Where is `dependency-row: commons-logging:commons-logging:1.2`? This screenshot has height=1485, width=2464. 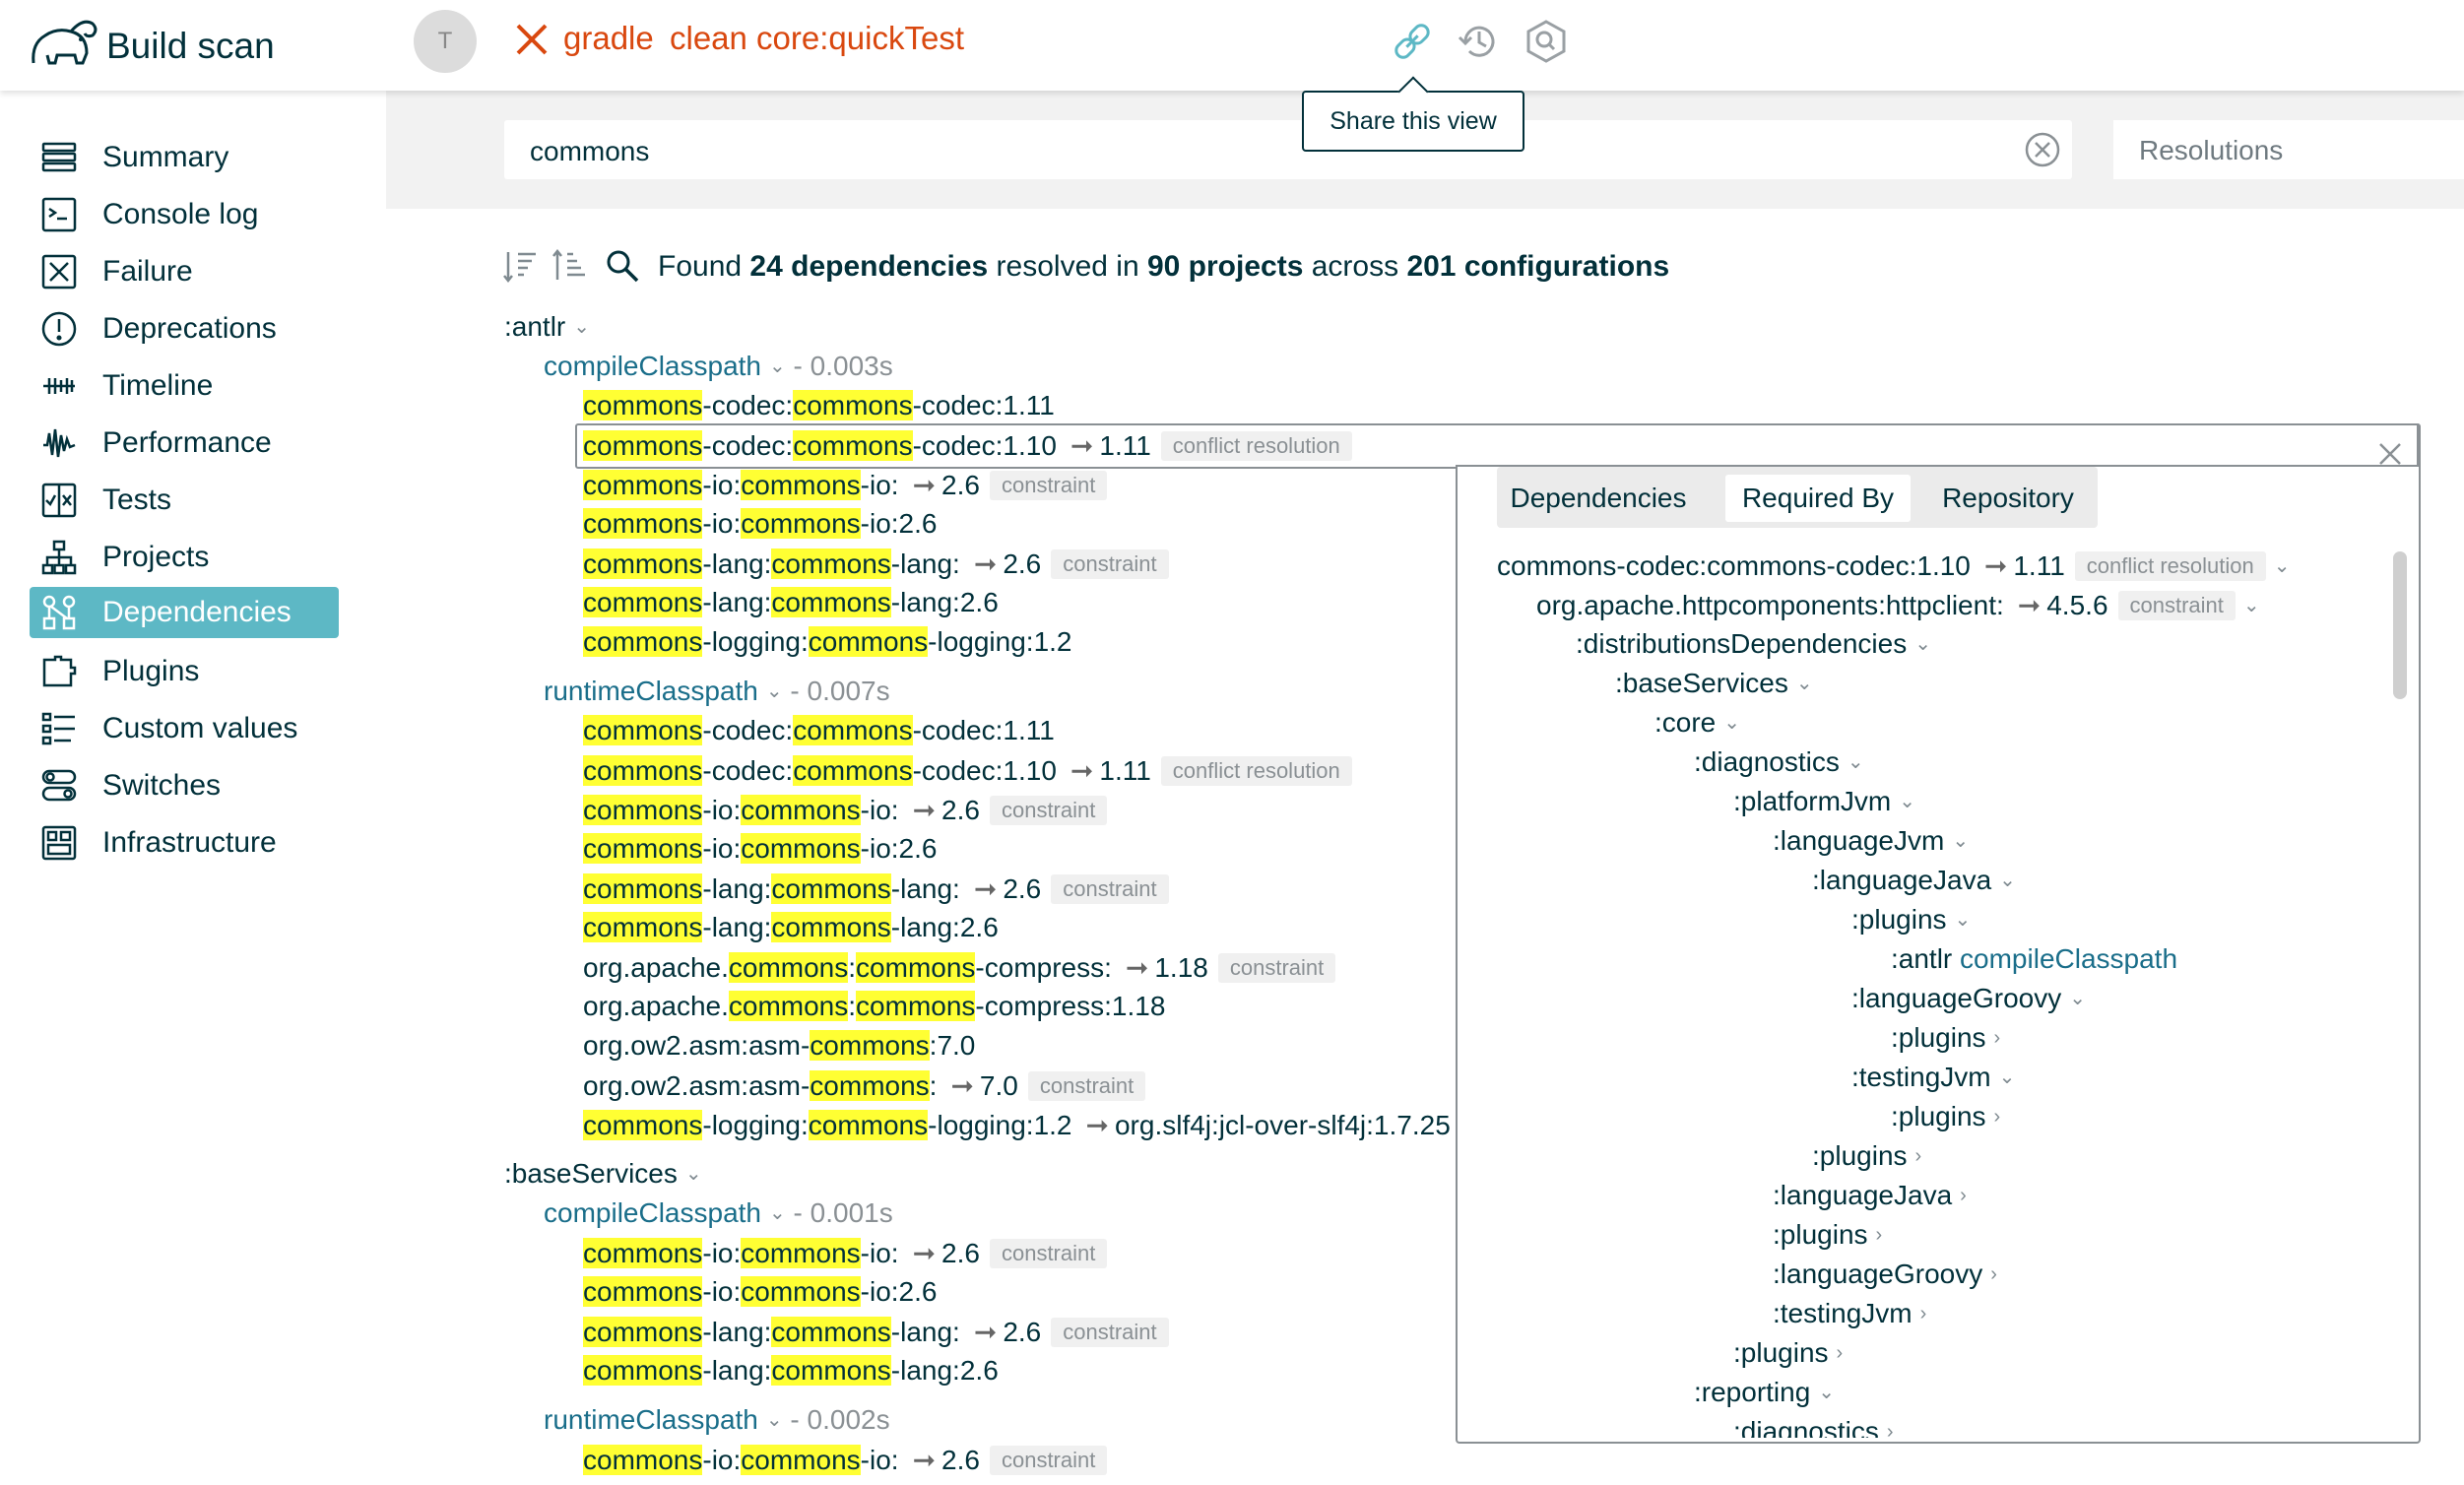 dependency-row: commons-logging:commons-logging:1.2 is located at coordinates (828, 642).